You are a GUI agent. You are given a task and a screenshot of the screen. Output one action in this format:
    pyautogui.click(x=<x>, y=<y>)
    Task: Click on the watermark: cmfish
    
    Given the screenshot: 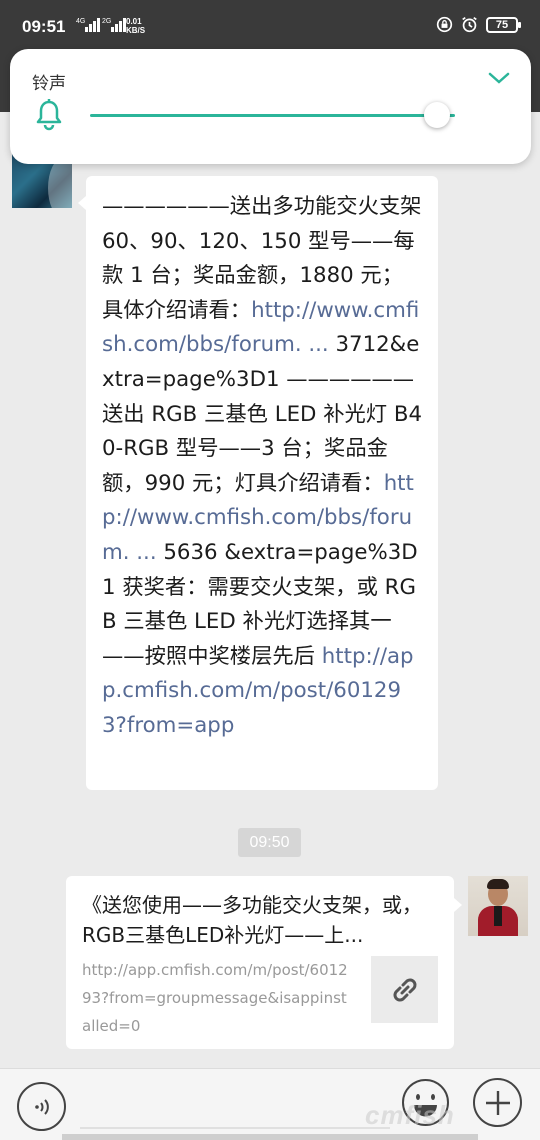 What is the action you would take?
    pyautogui.click(x=410, y=1115)
    